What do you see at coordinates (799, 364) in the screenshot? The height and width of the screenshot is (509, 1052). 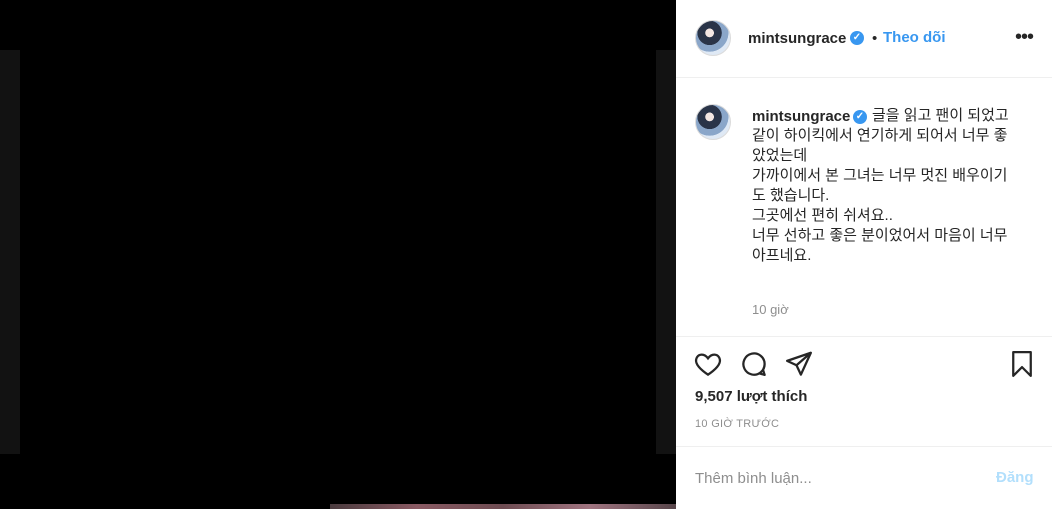 I see `share-icon` at bounding box center [799, 364].